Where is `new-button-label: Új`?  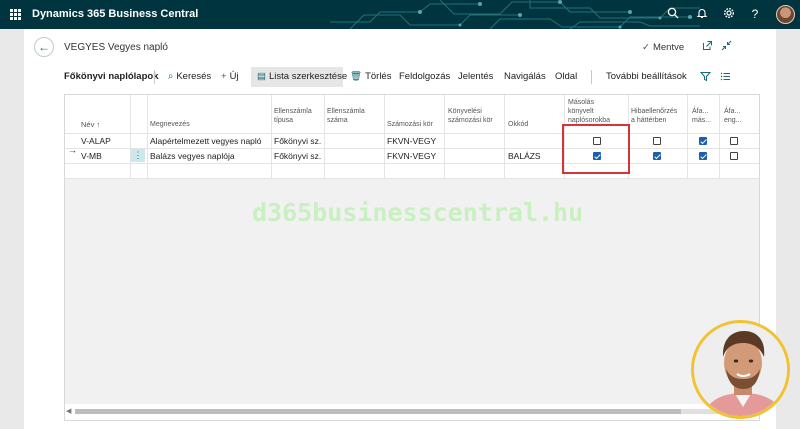 new-button-label: Új is located at coordinates (234, 76).